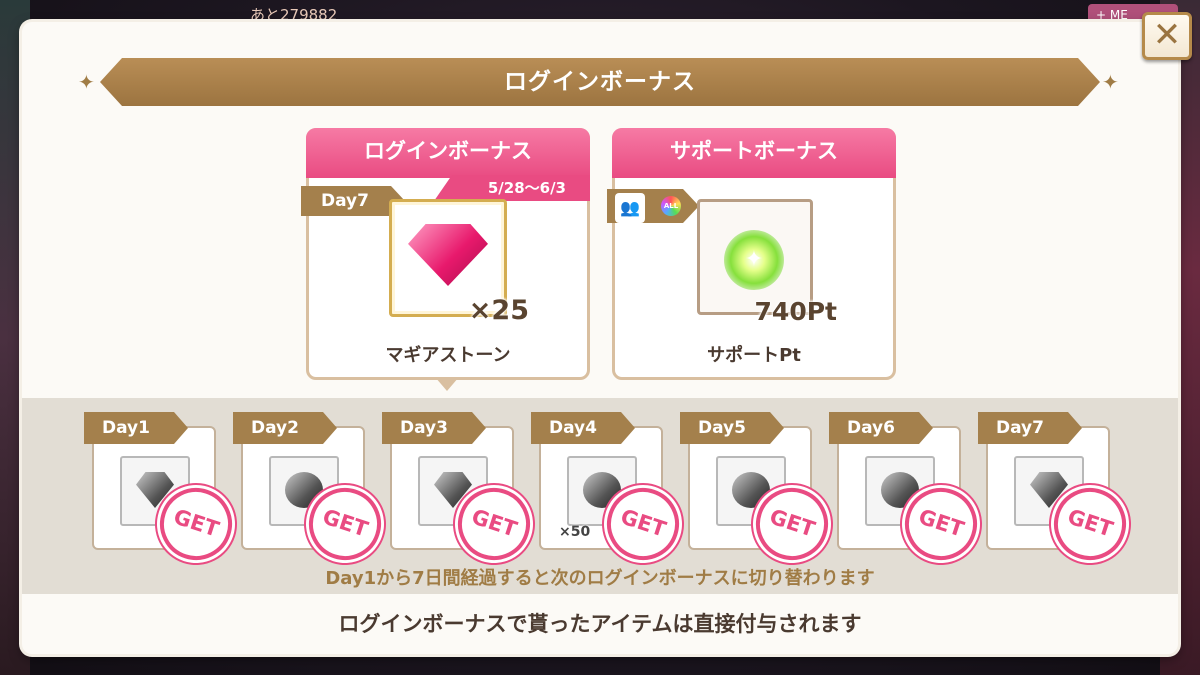 Image resolution: width=1200 pixels, height=675 pixels. What do you see at coordinates (136, 428) in the screenshot?
I see `day-label: Day1` at bounding box center [136, 428].